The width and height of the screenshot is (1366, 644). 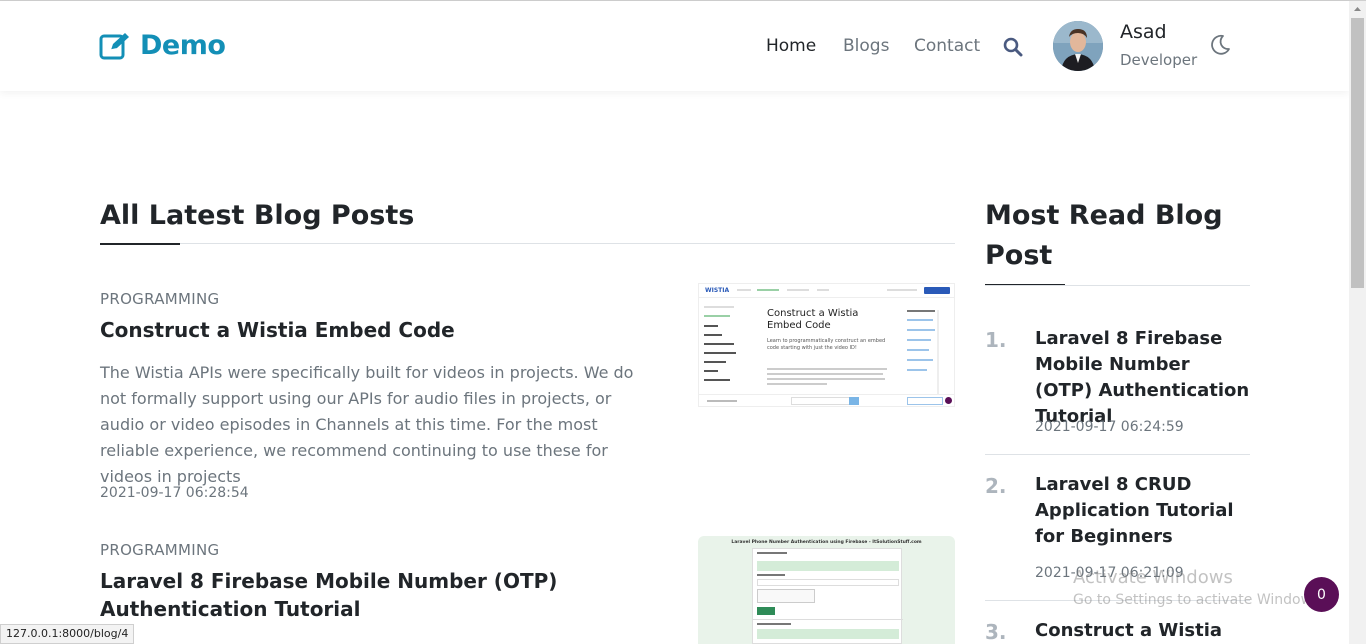 I want to click on avatar, so click(x=1078, y=46).